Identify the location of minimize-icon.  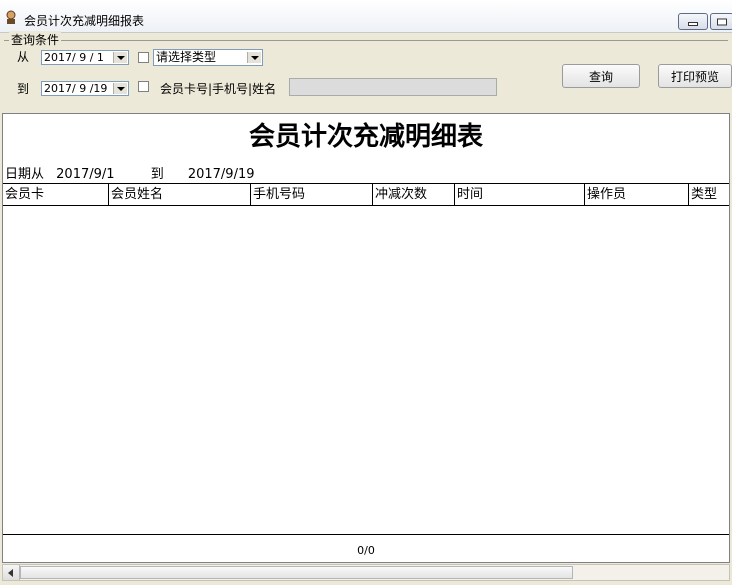
(693, 23).